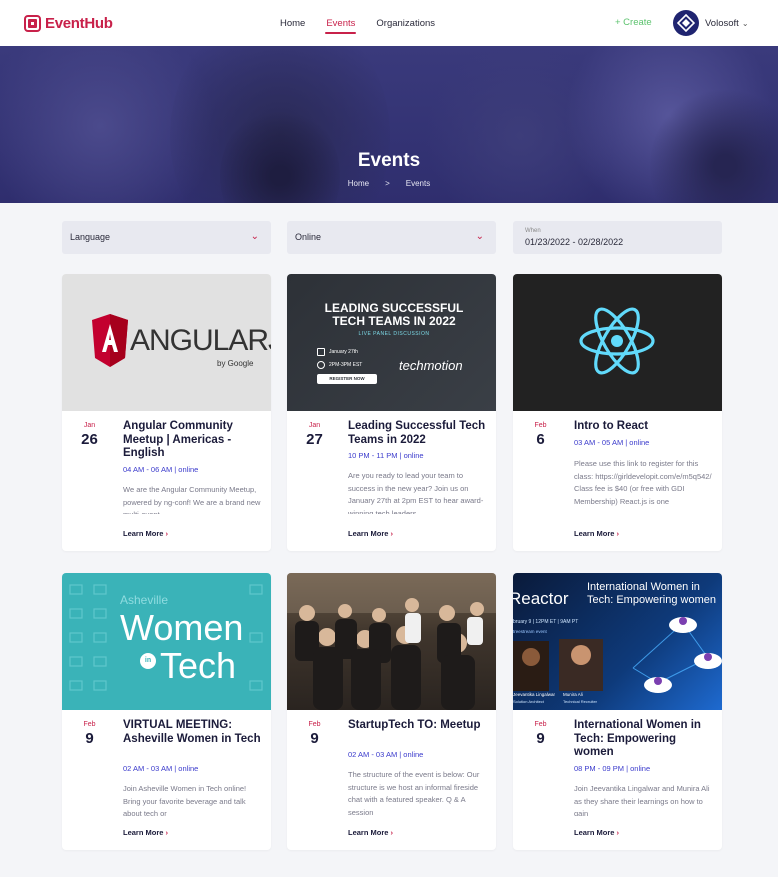 This screenshot has width=778, height=877. Describe the element at coordinates (533, 231) in the screenshot. I see `date-range-label: When` at that location.